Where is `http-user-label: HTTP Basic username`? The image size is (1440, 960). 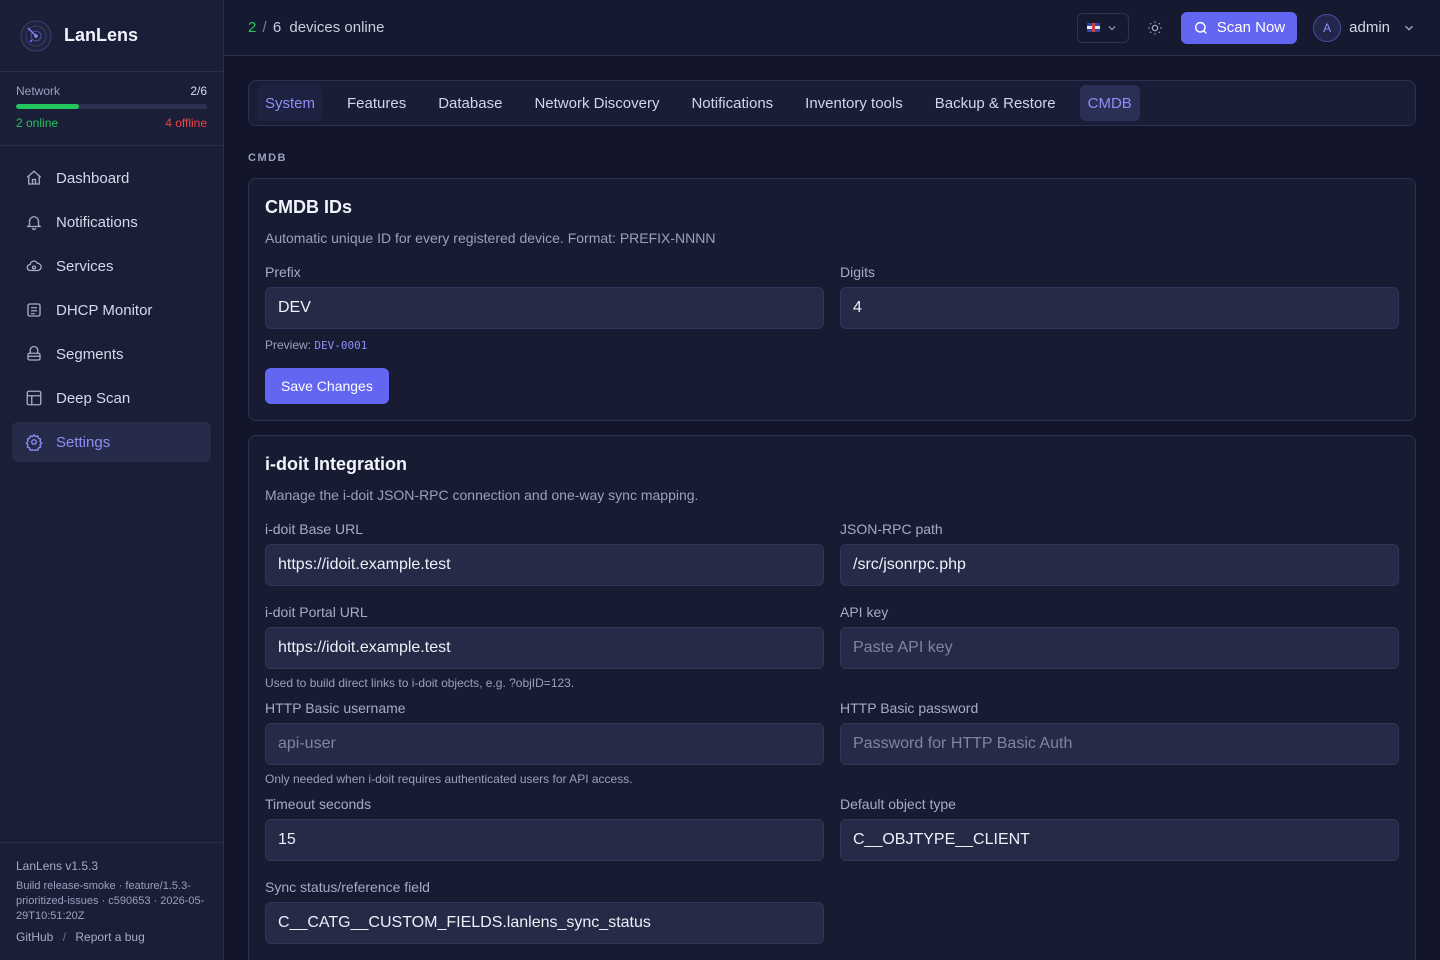
http-user-label: HTTP Basic username is located at coordinates (335, 708).